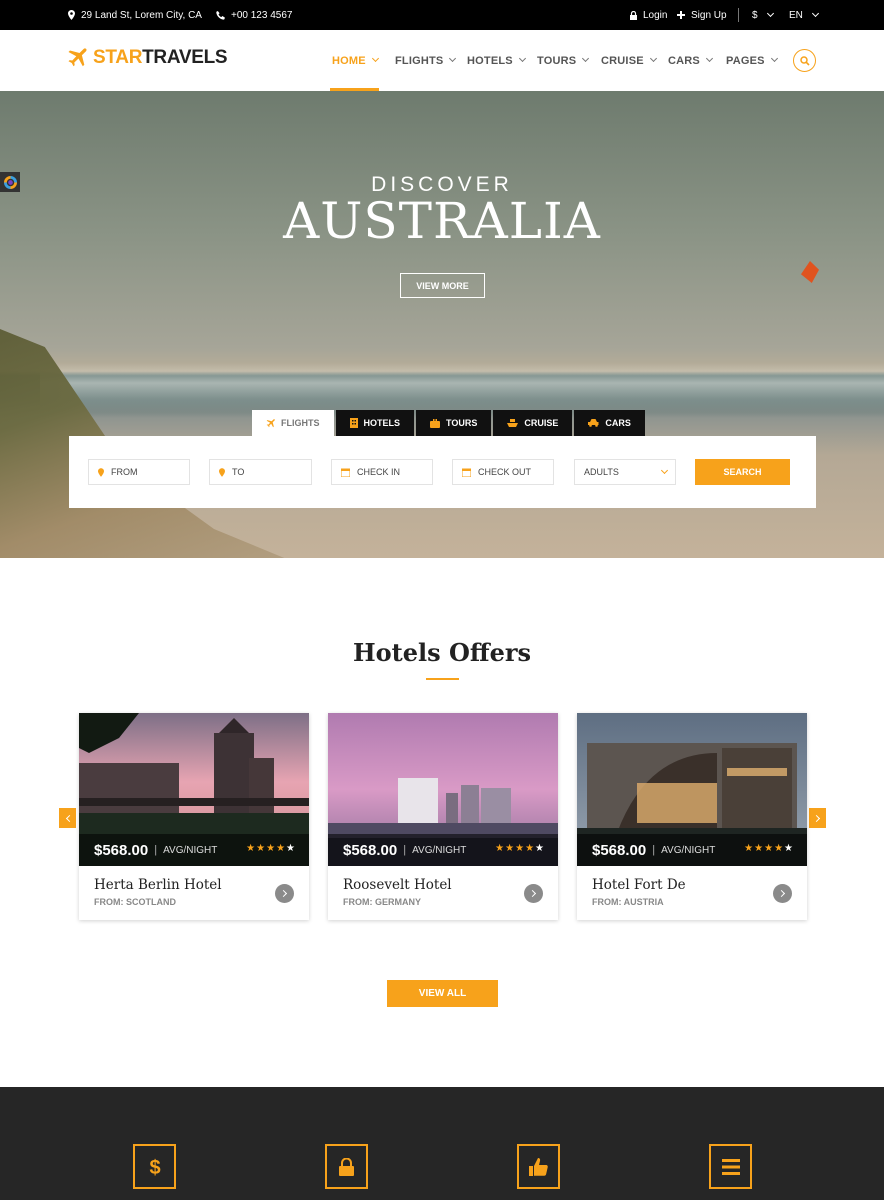 This screenshot has width=884, height=1200. I want to click on features-section: $, so click(442, 1143).